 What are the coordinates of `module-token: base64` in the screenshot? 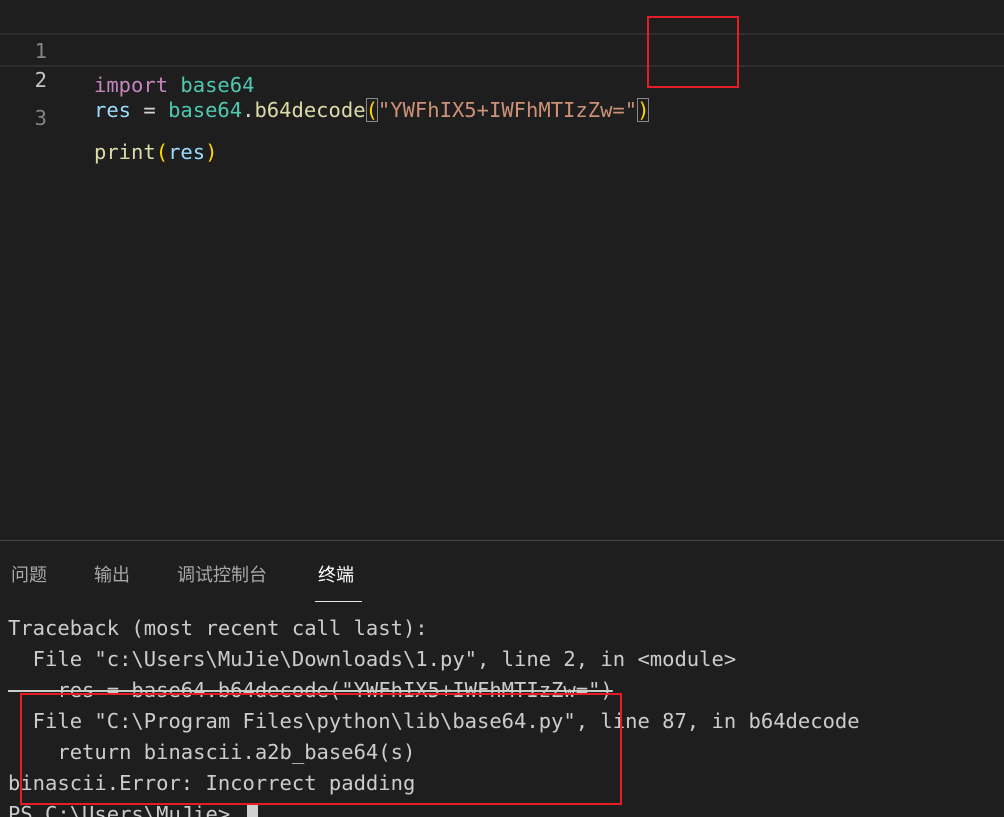 It's located at (205, 110).